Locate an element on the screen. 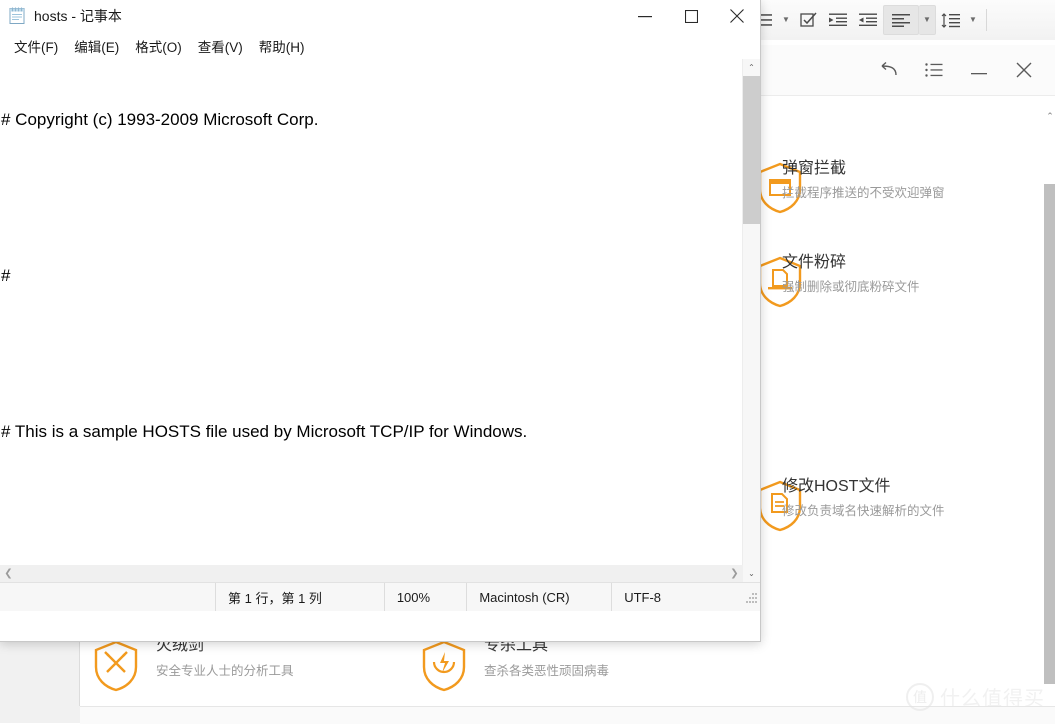 The width and height of the screenshot is (1055, 724). list-item-desc: 强制删除或彻底粉碎文件 is located at coordinates (851, 287).